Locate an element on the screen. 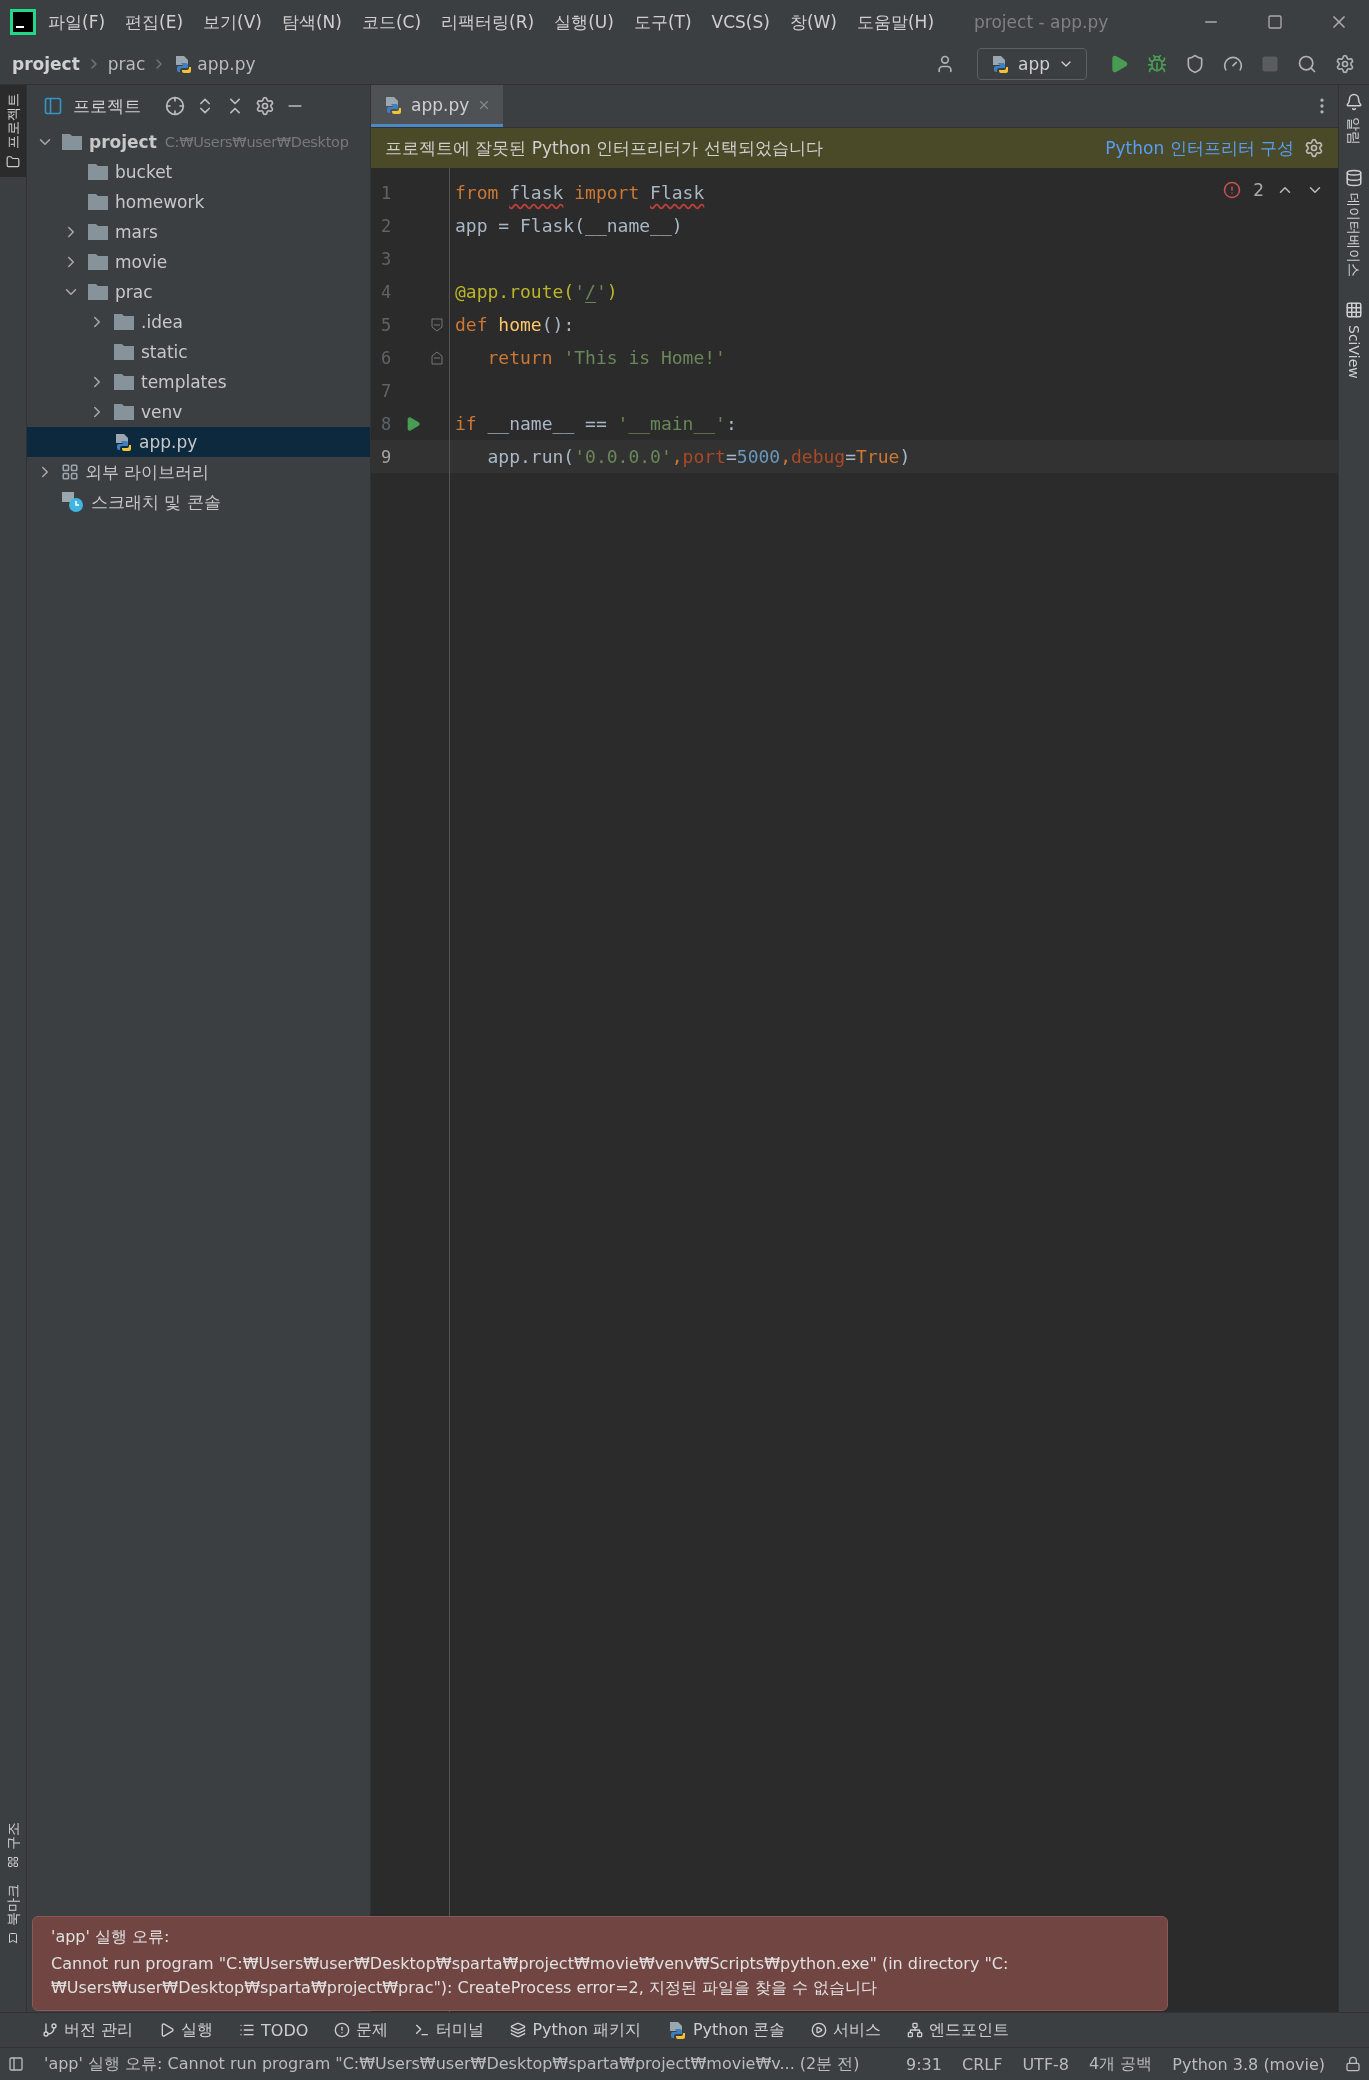 The height and width of the screenshot is (2080, 1369). status-item: Python 3.8 (movie) is located at coordinates (1248, 2064).